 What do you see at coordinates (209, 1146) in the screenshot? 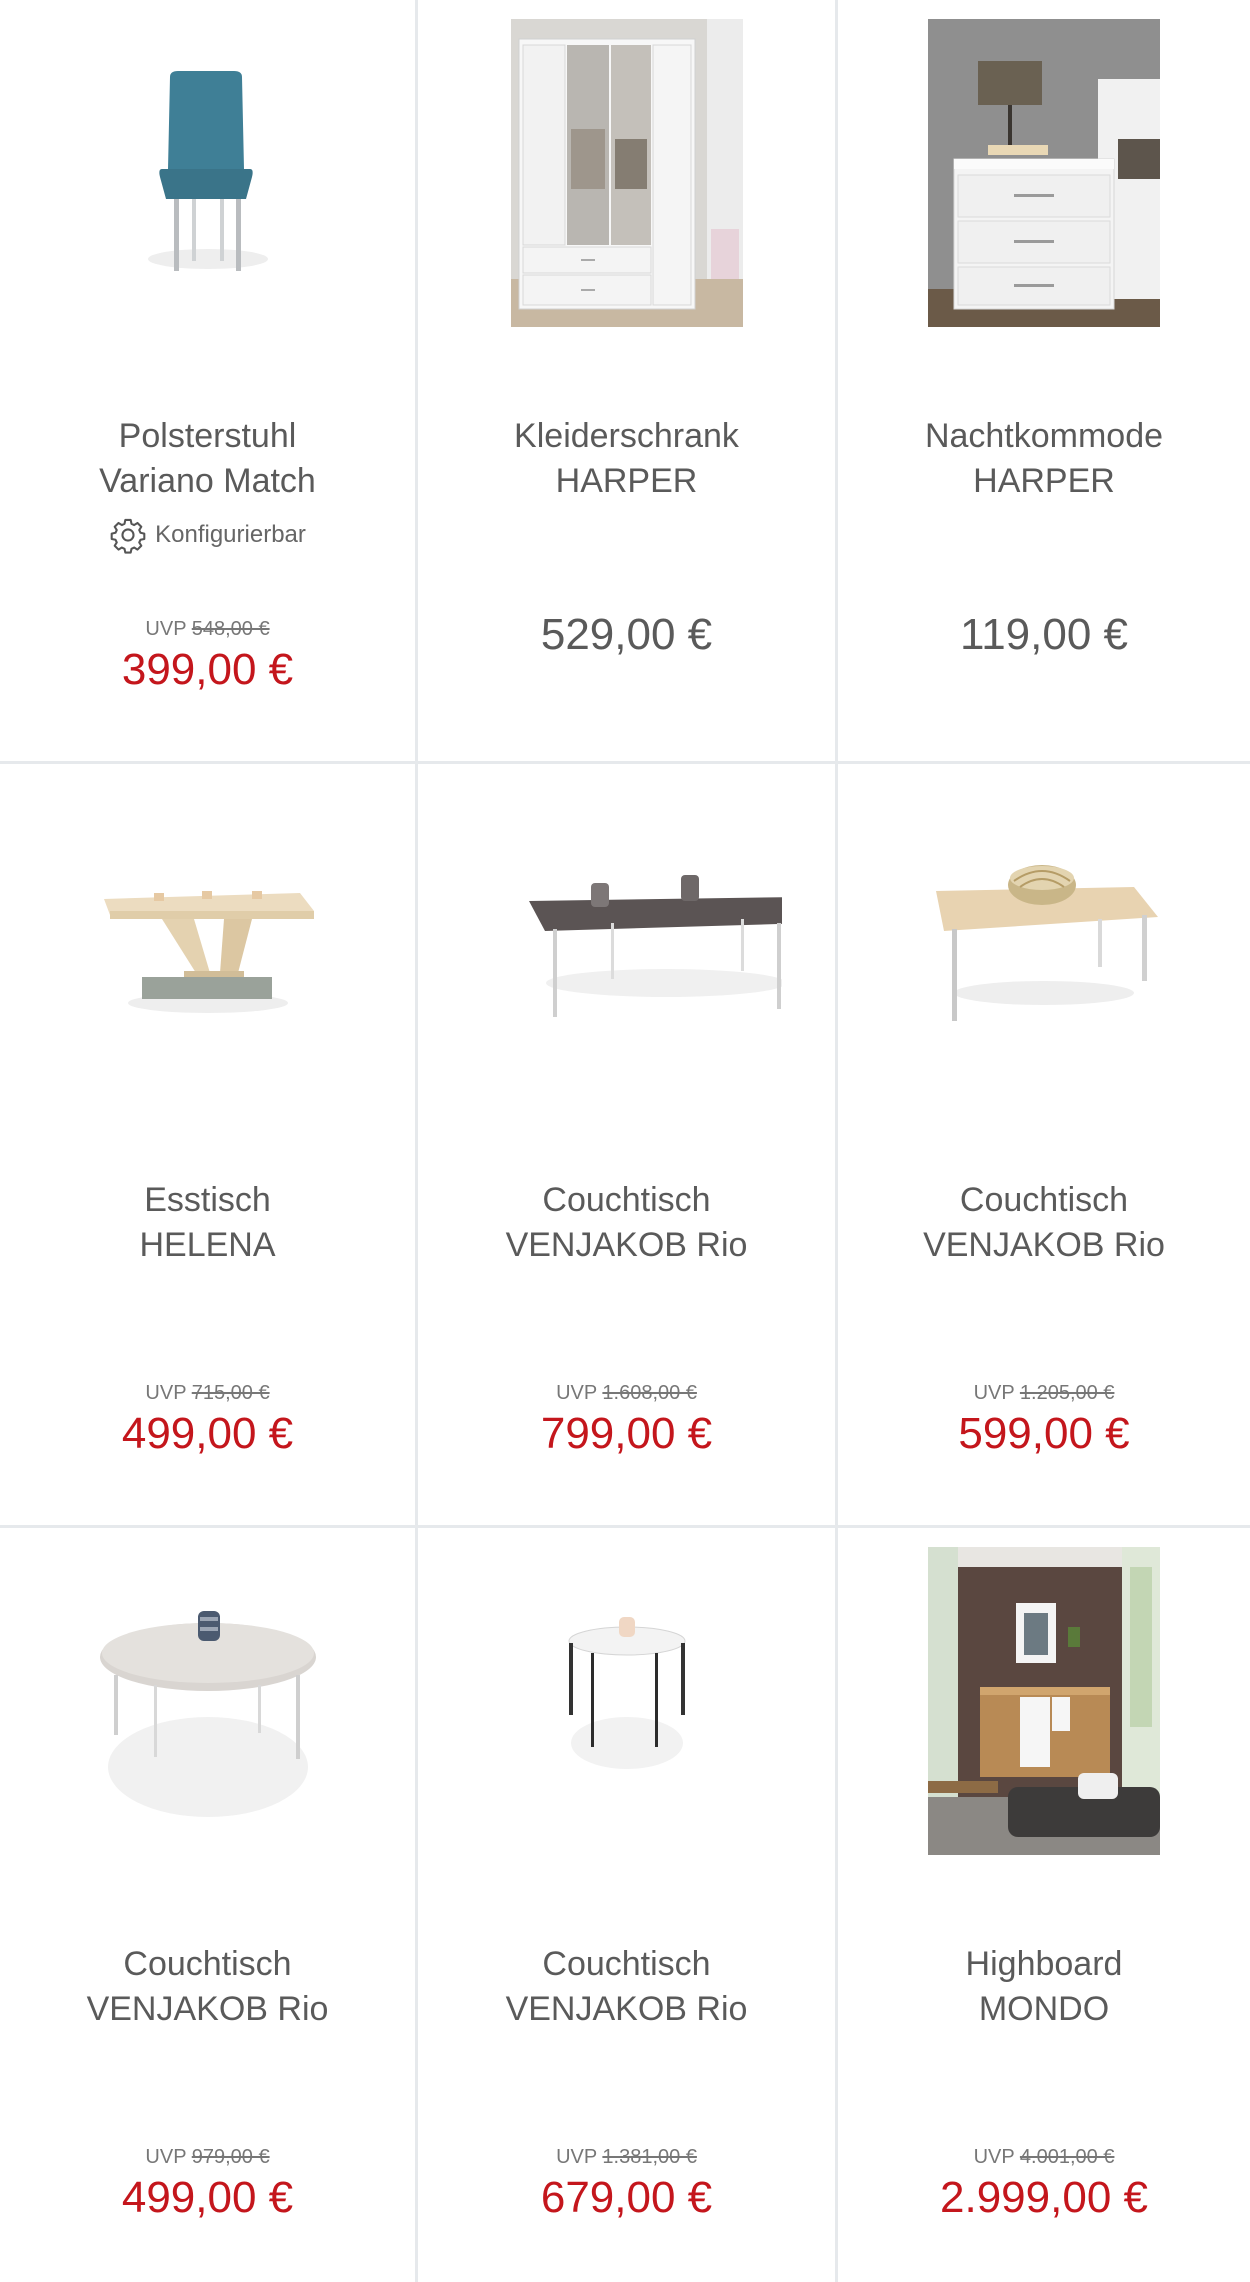
I see `product-card-esstisch: Esstisch HELENA UVP 715,00 € 499,00 €` at bounding box center [209, 1146].